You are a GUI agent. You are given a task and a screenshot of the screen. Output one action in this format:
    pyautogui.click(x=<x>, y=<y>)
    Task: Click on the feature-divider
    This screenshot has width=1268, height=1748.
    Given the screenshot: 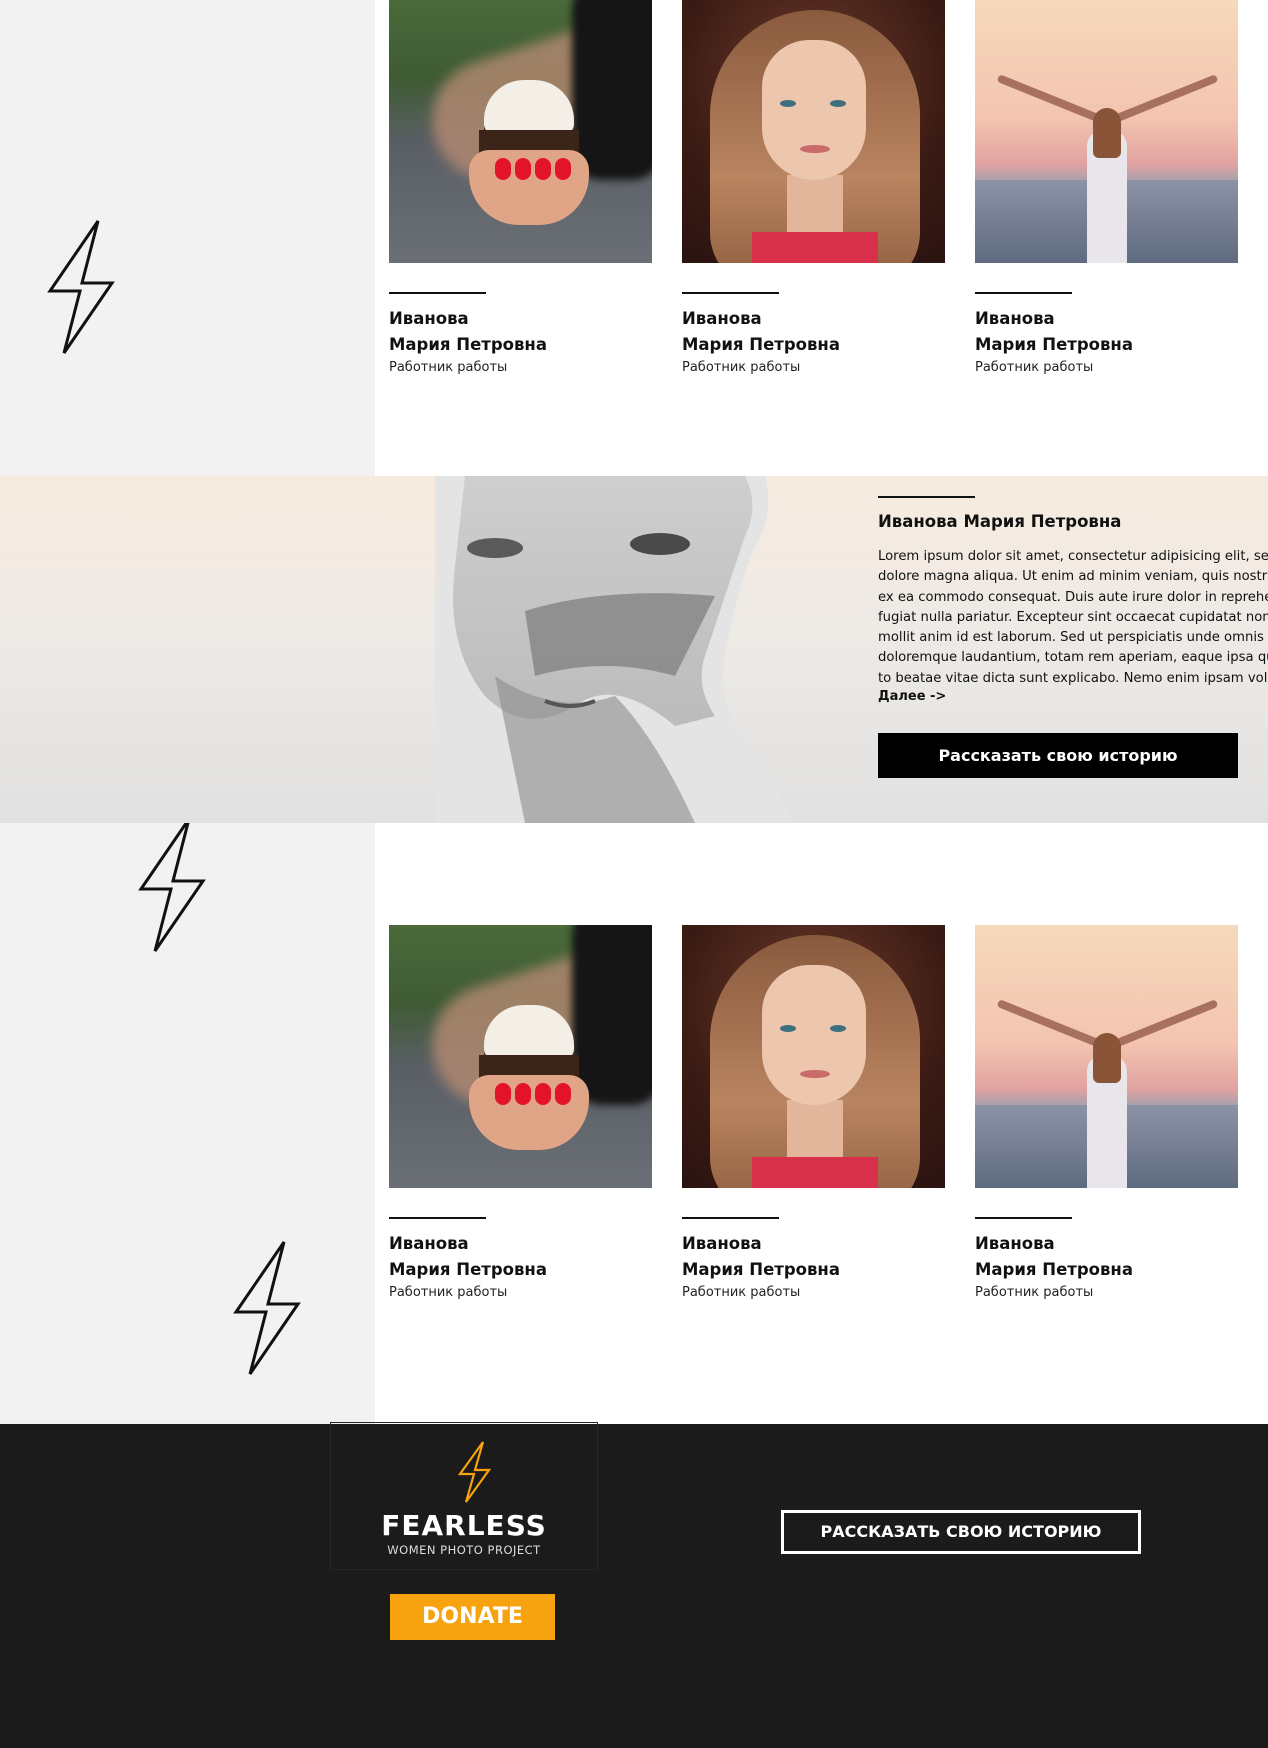 What is the action you would take?
    pyautogui.click(x=926, y=497)
    